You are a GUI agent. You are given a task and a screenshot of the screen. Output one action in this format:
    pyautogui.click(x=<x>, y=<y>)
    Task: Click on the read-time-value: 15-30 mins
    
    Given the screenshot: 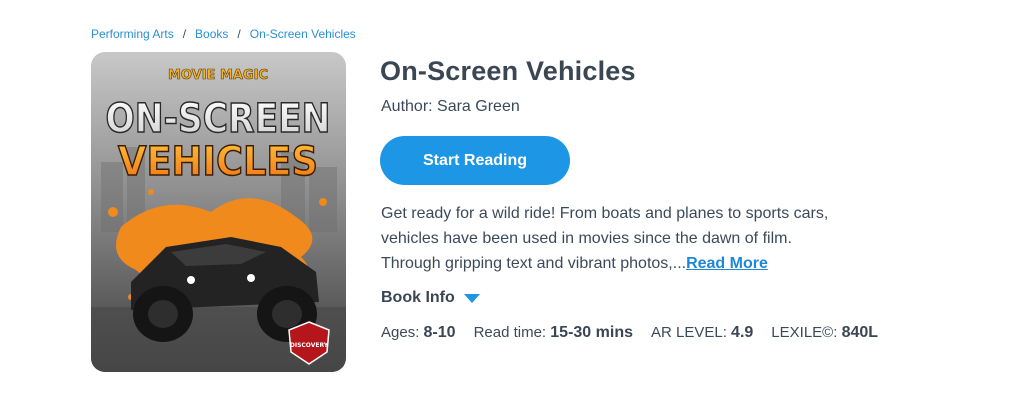 What is the action you would take?
    pyautogui.click(x=591, y=332)
    